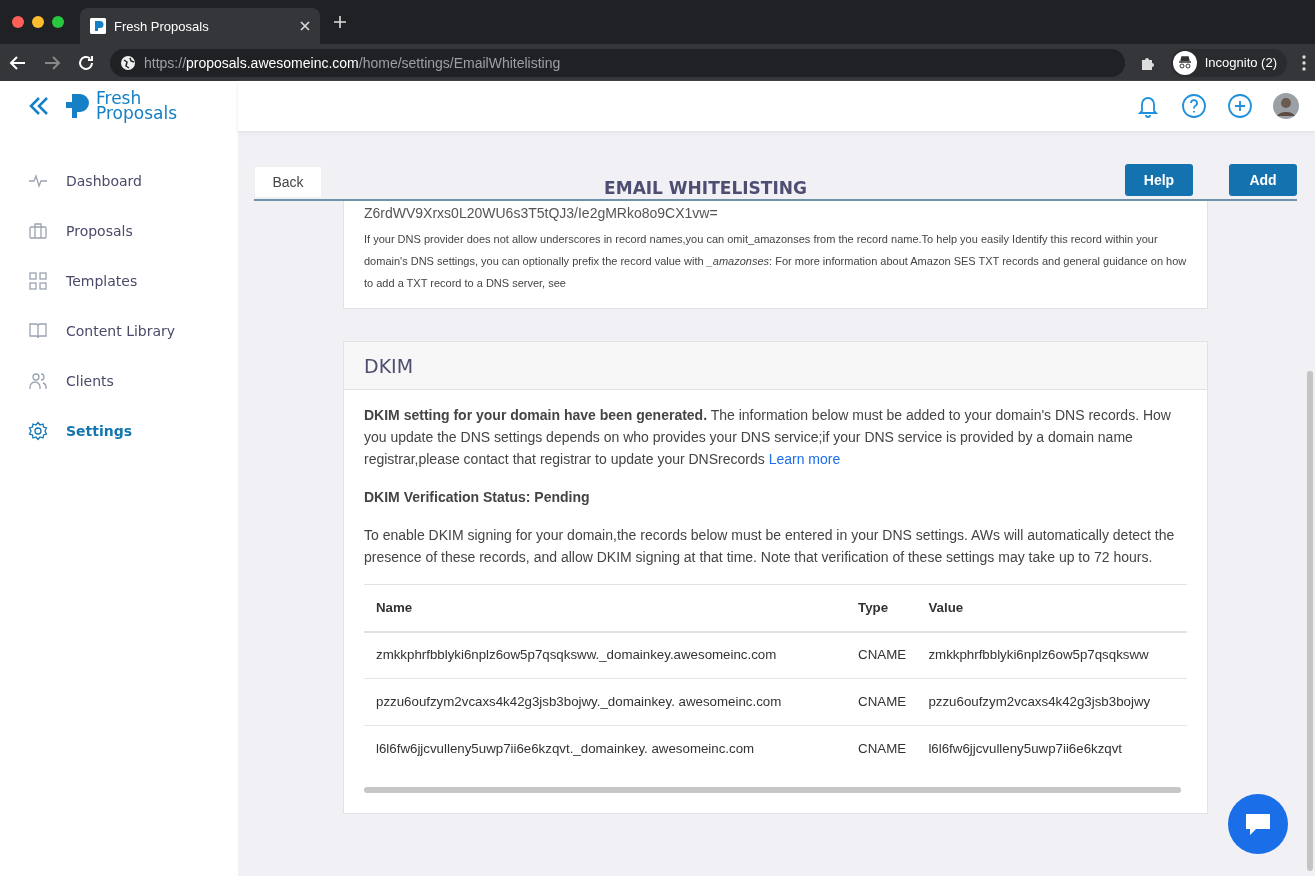 The image size is (1315, 876). I want to click on new-tab-icon, so click(340, 22).